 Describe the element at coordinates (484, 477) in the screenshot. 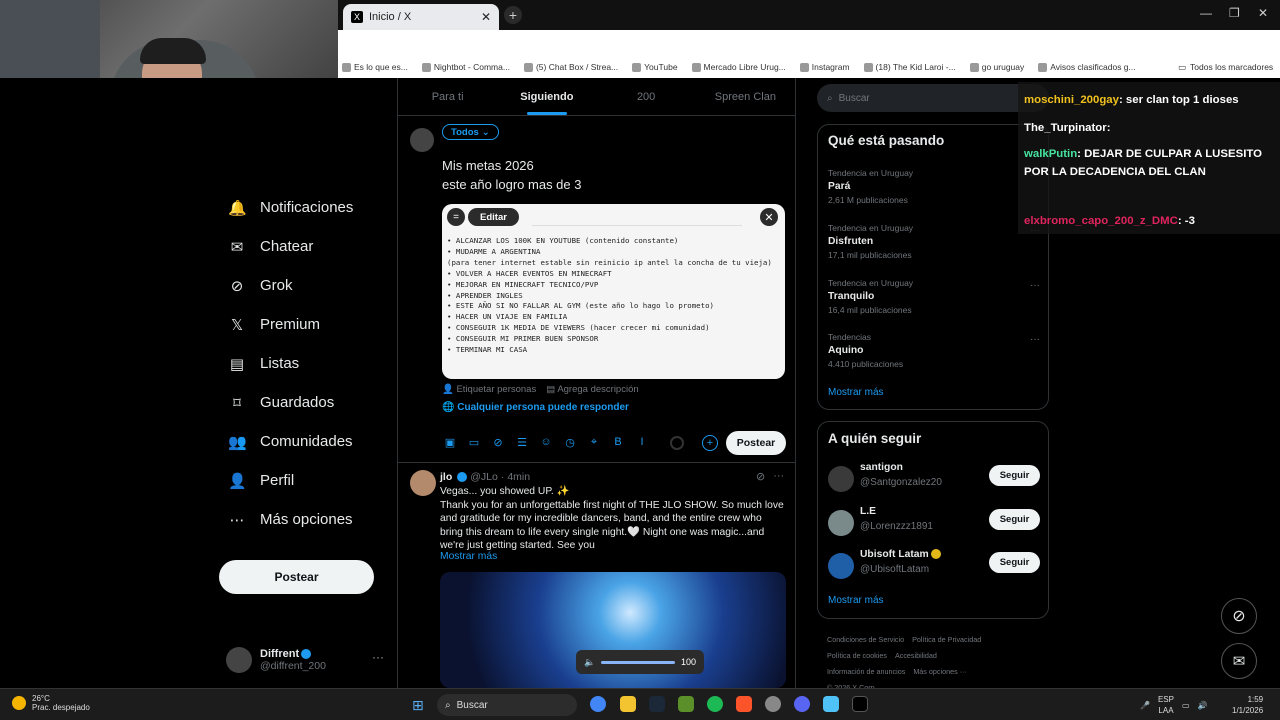

I see `tweet-author-handle: @JLo` at that location.